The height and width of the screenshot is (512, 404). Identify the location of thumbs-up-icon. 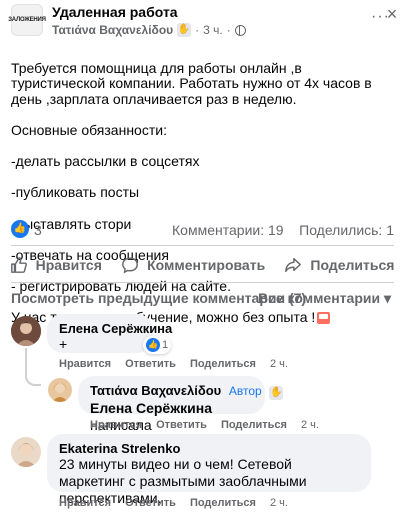
(18, 265).